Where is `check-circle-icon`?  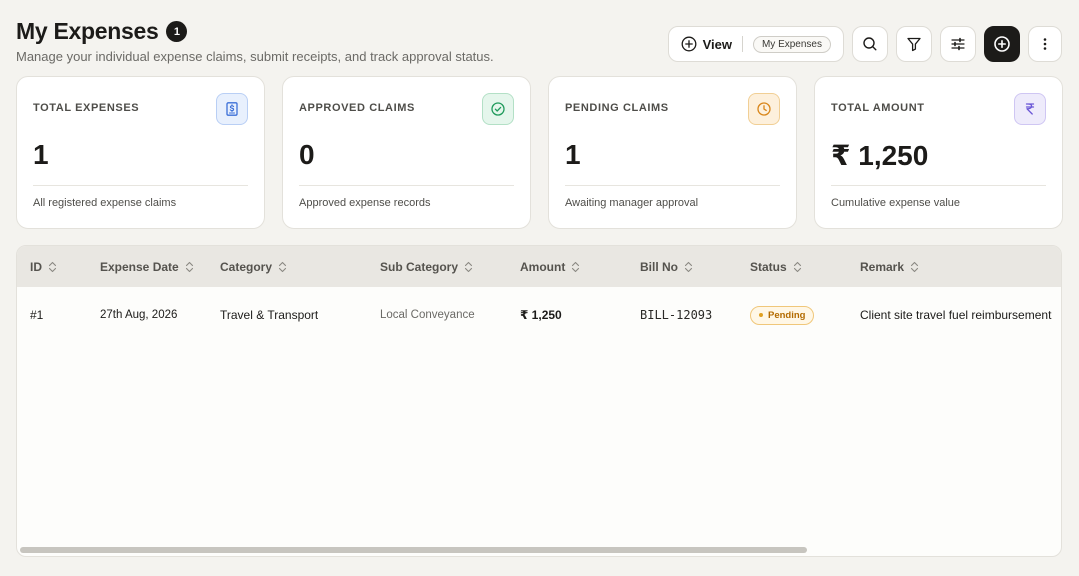 check-circle-icon is located at coordinates (498, 109).